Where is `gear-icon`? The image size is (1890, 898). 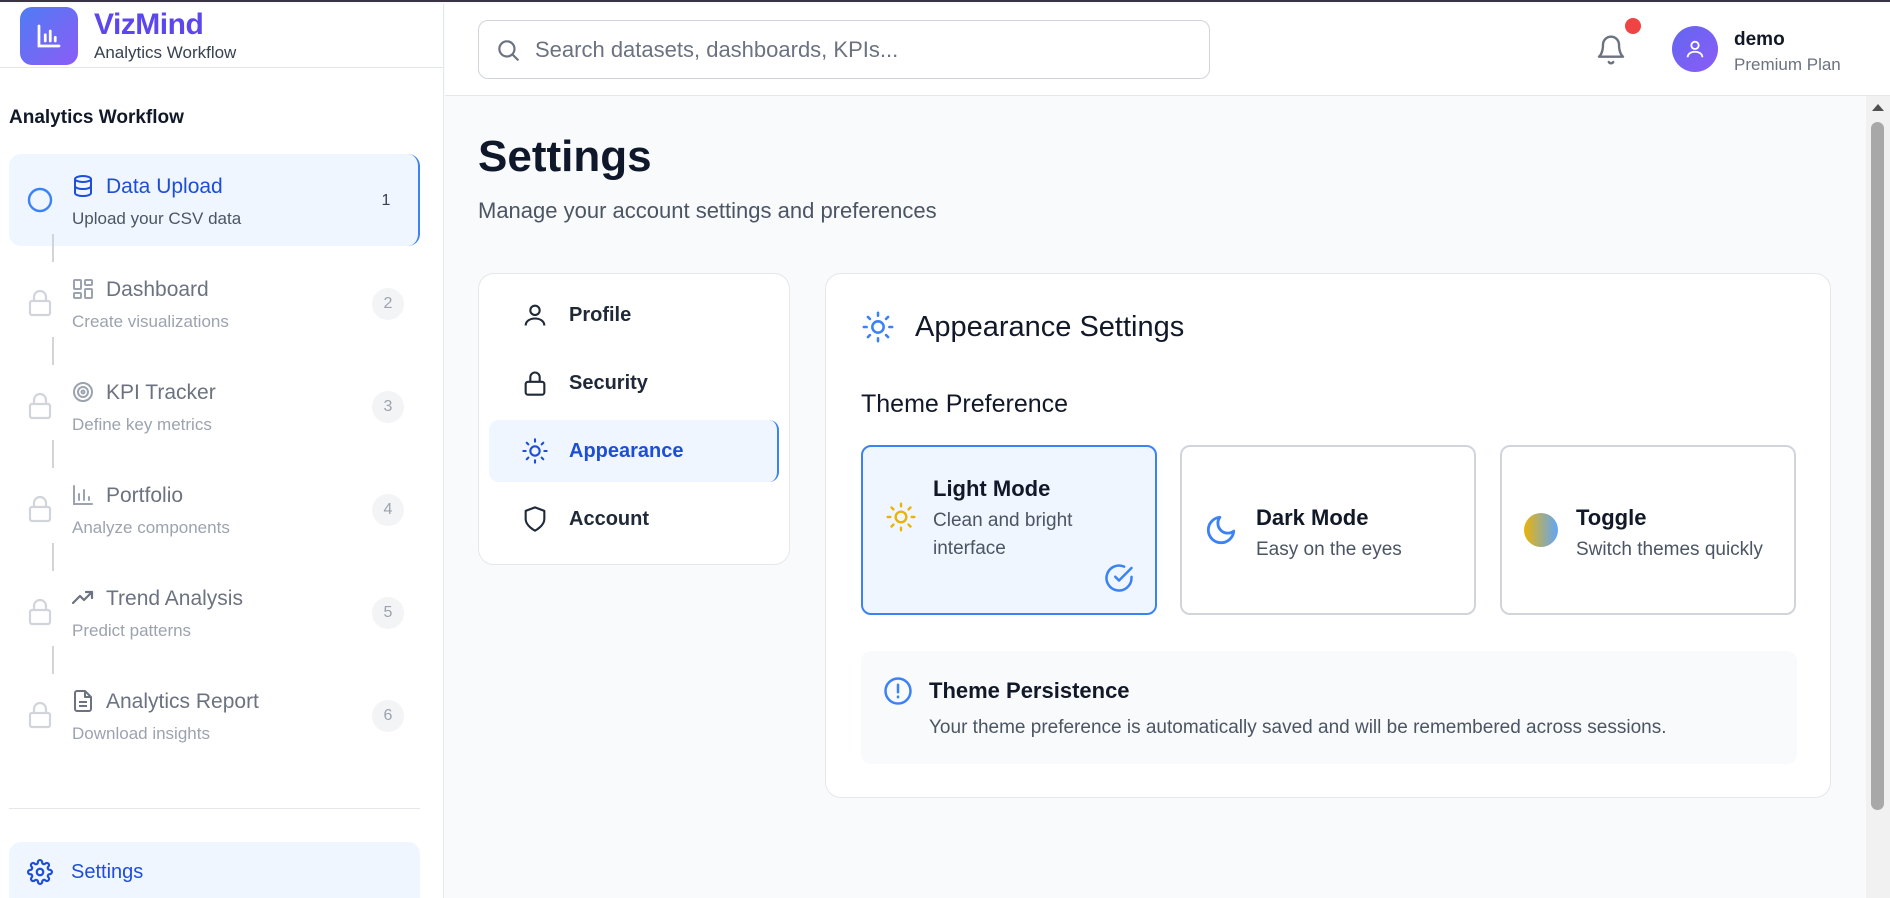
gear-icon is located at coordinates (40, 872).